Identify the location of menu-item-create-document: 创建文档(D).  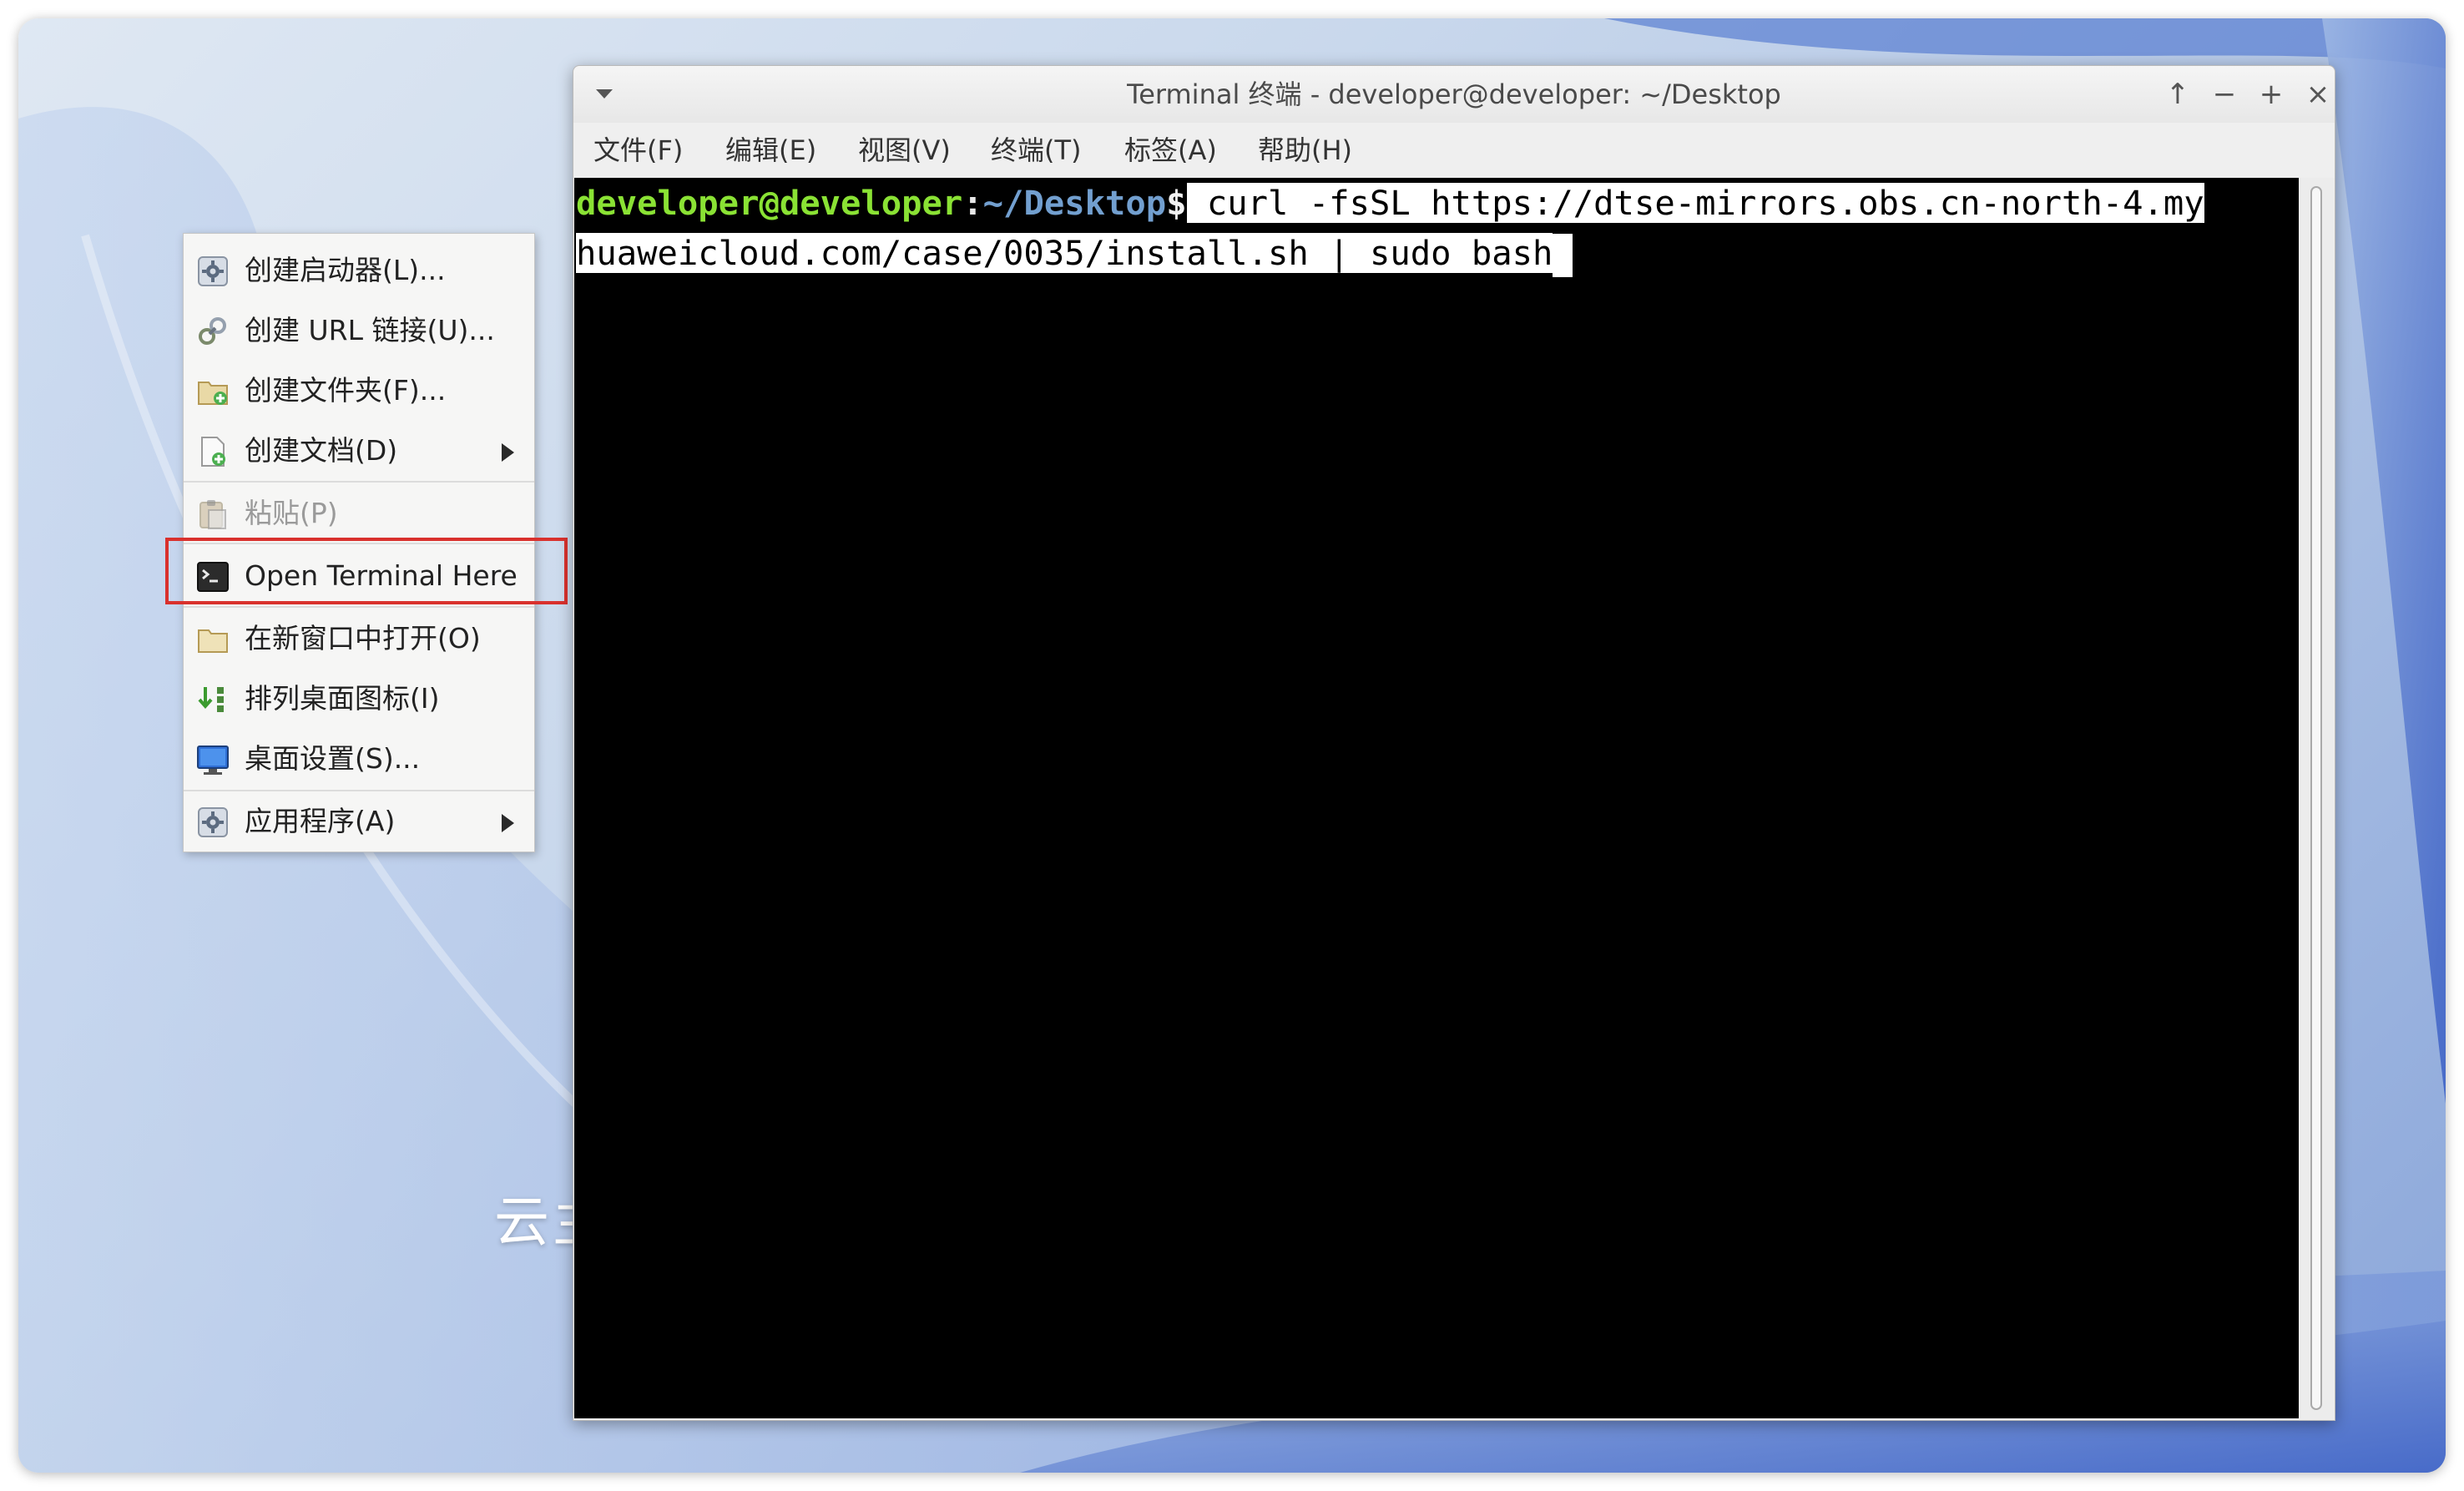
(359, 451).